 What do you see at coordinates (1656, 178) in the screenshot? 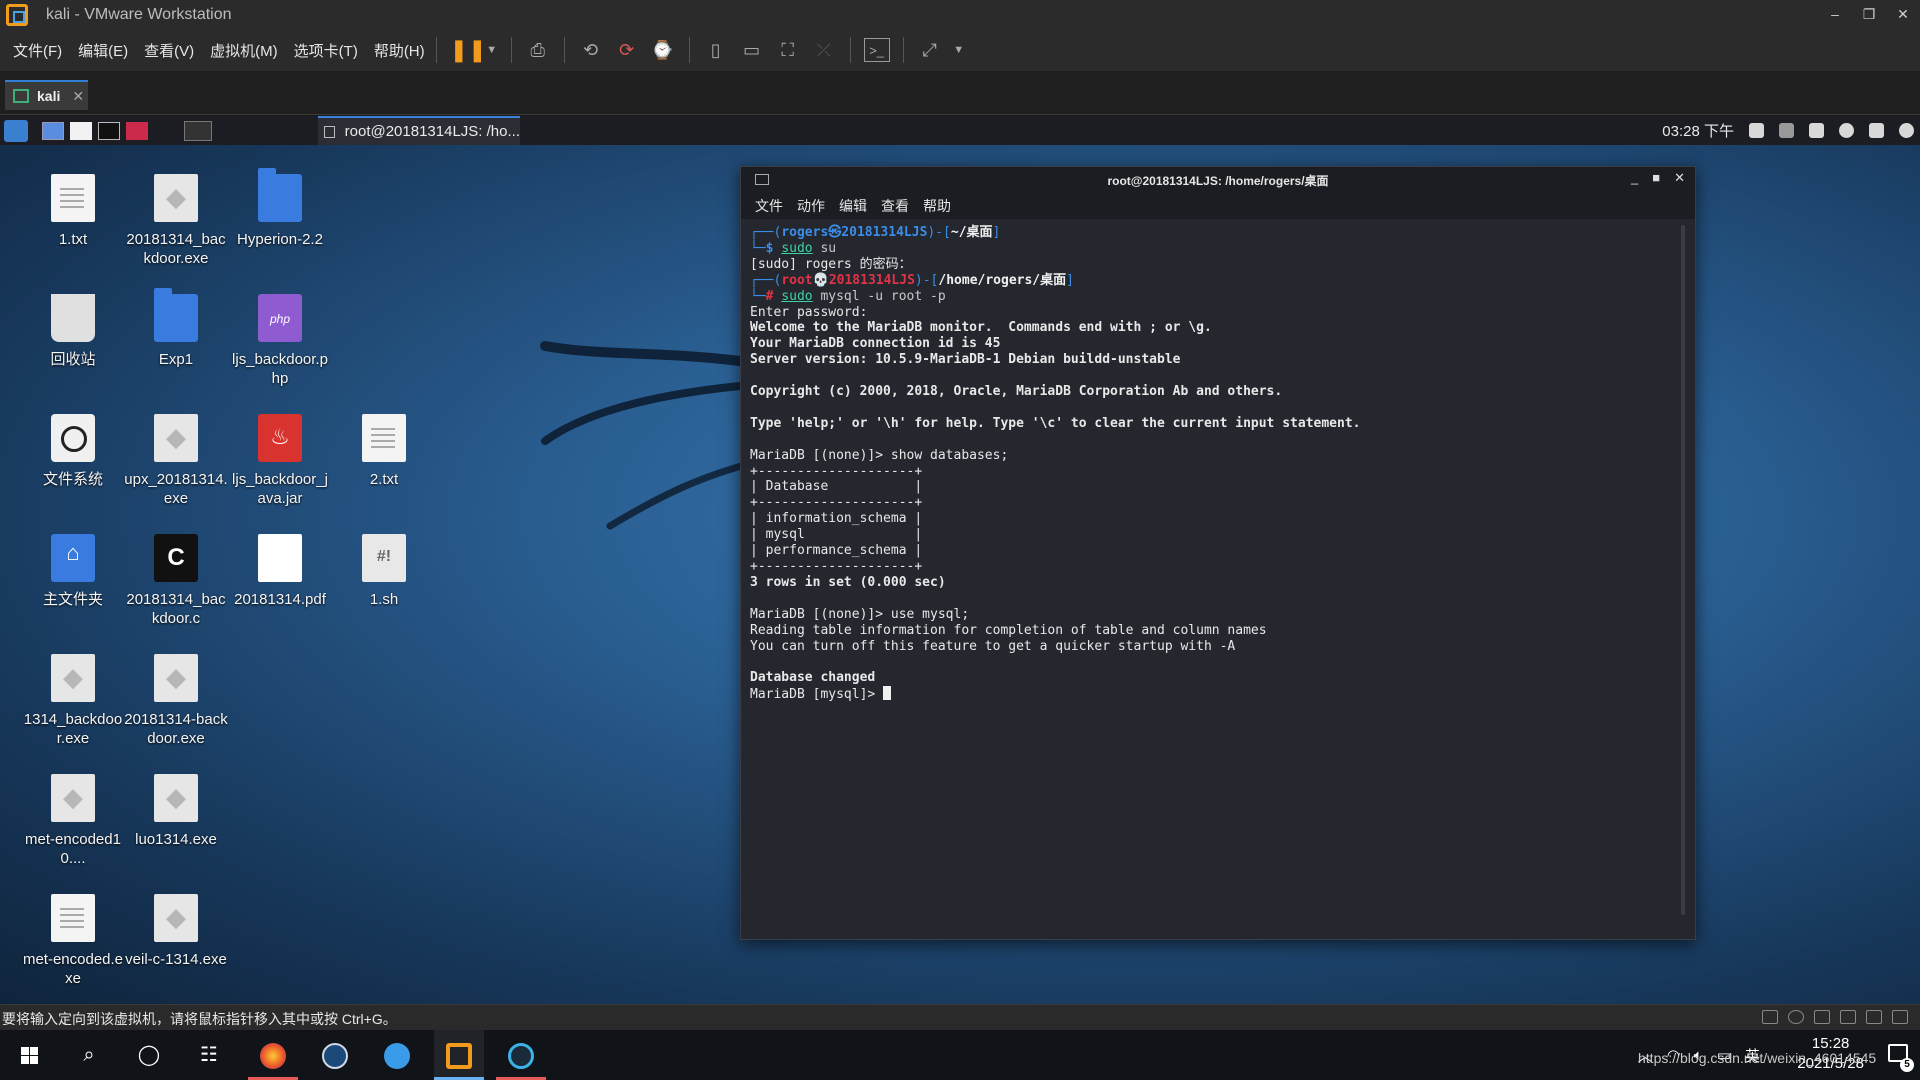
I see `maximize-icon: ■` at bounding box center [1656, 178].